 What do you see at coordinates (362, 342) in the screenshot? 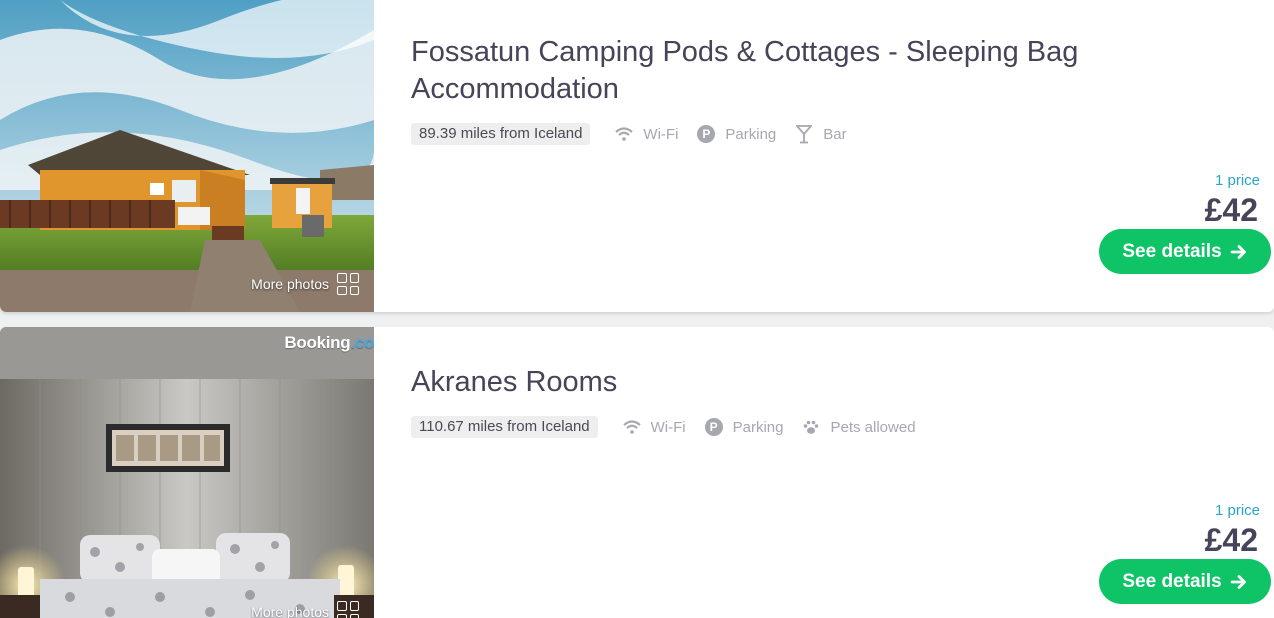
I see `booking-watermark-suffix: .co` at bounding box center [362, 342].